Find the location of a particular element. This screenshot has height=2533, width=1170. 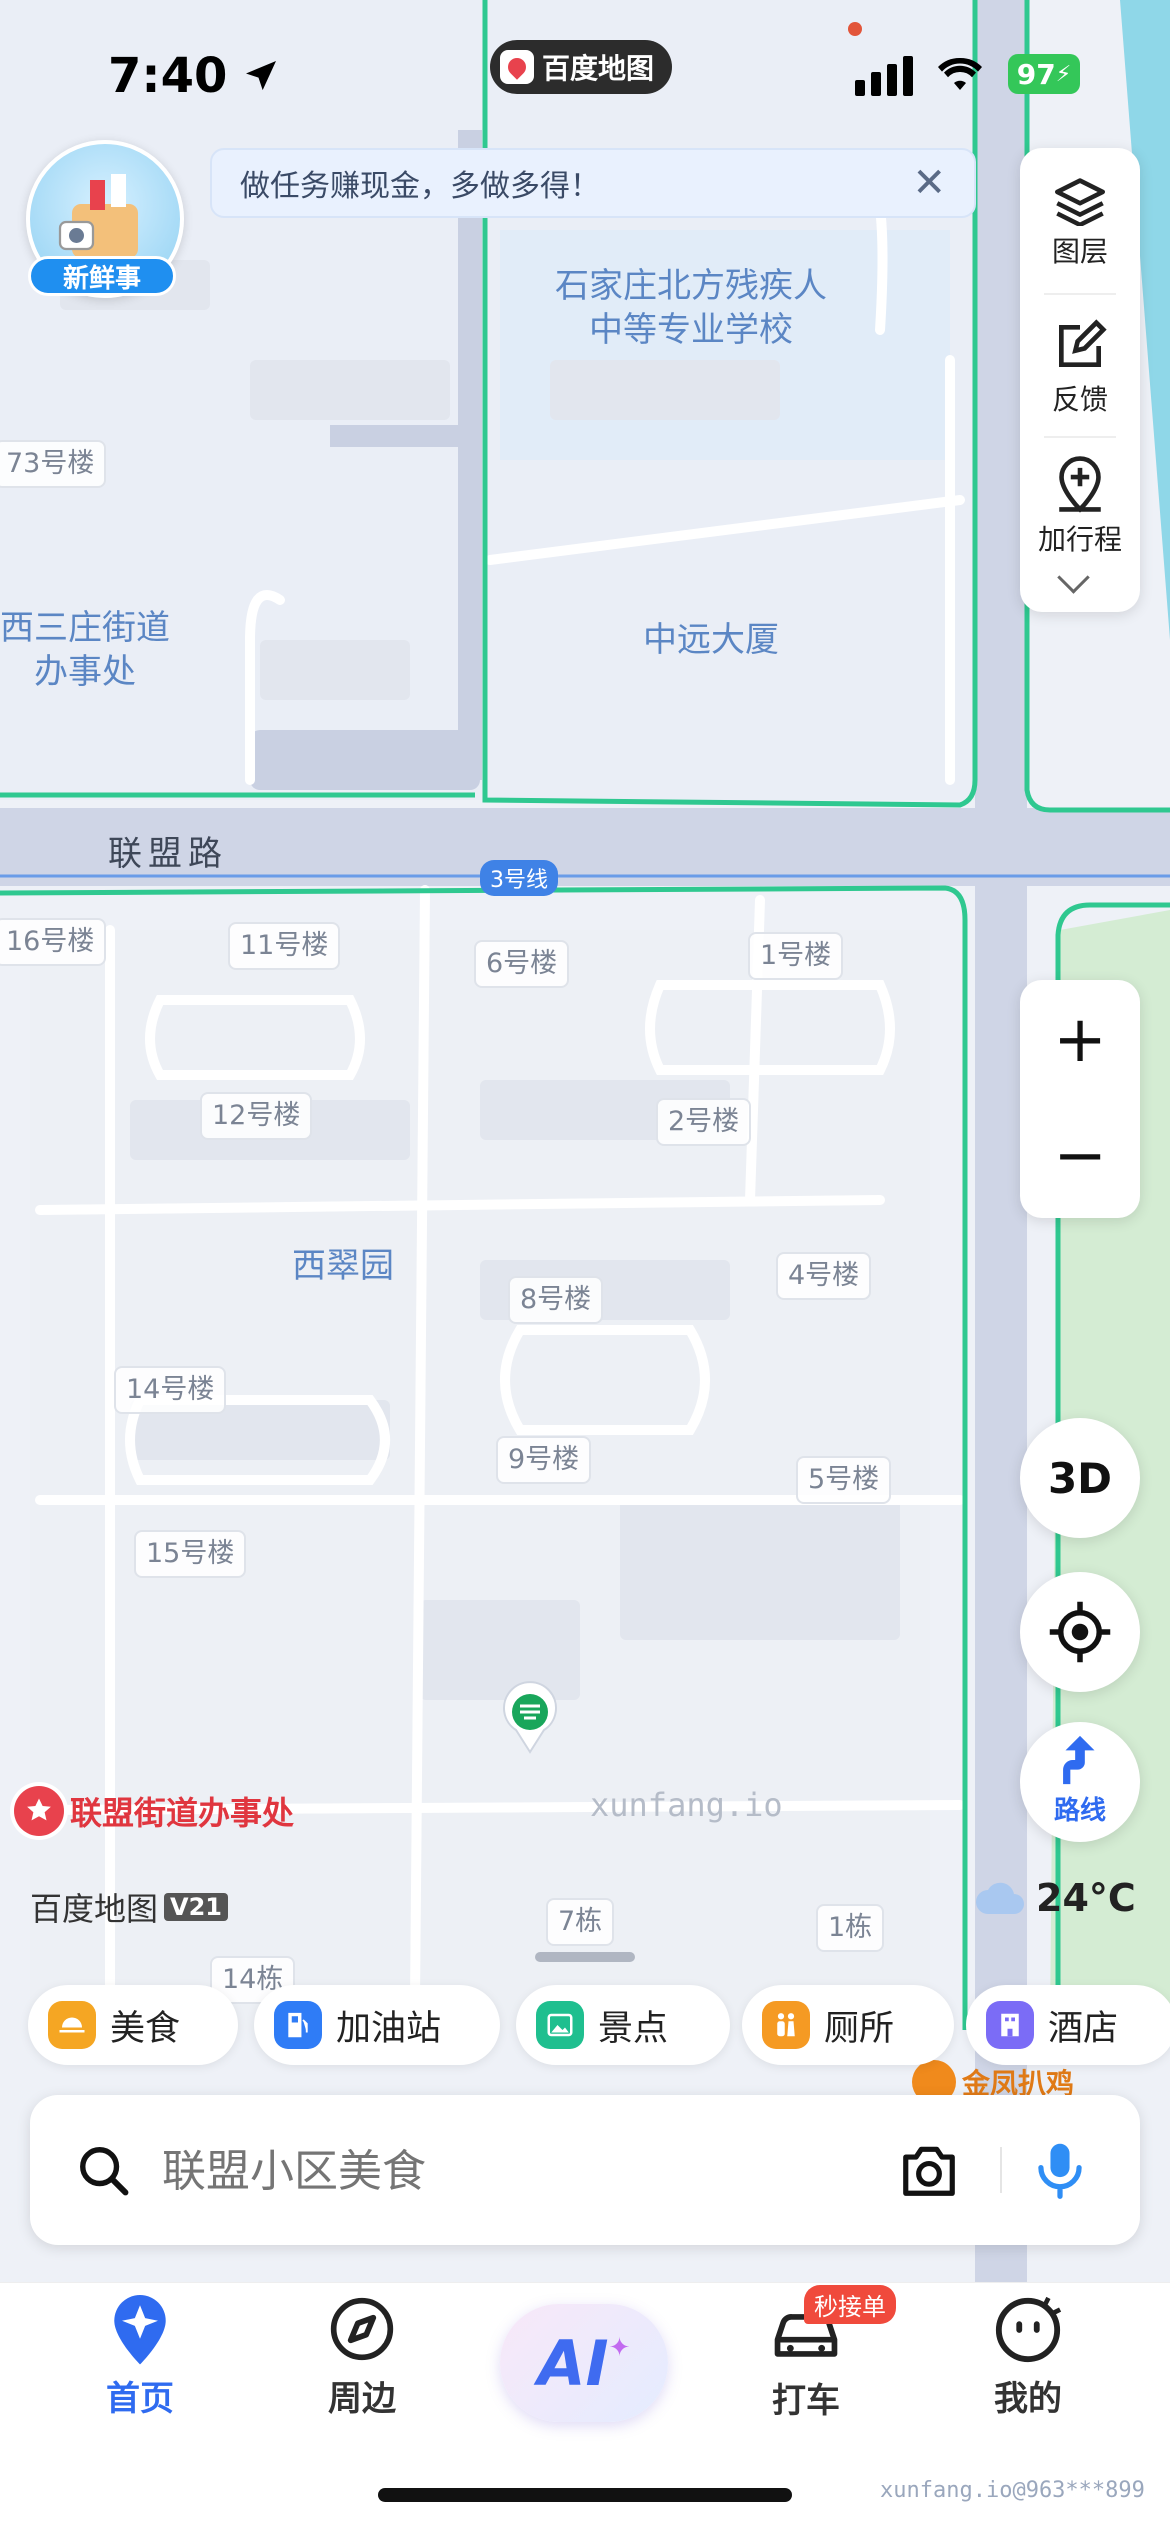

category-scenic: 景点 is located at coordinates (623, 2025).